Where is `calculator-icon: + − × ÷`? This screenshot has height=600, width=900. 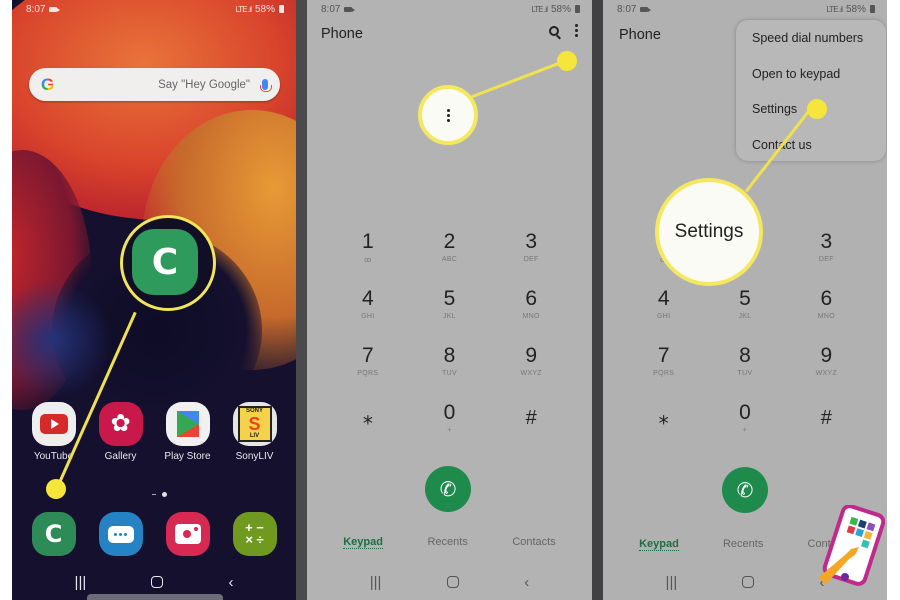 calculator-icon: + − × ÷ is located at coordinates (254, 534).